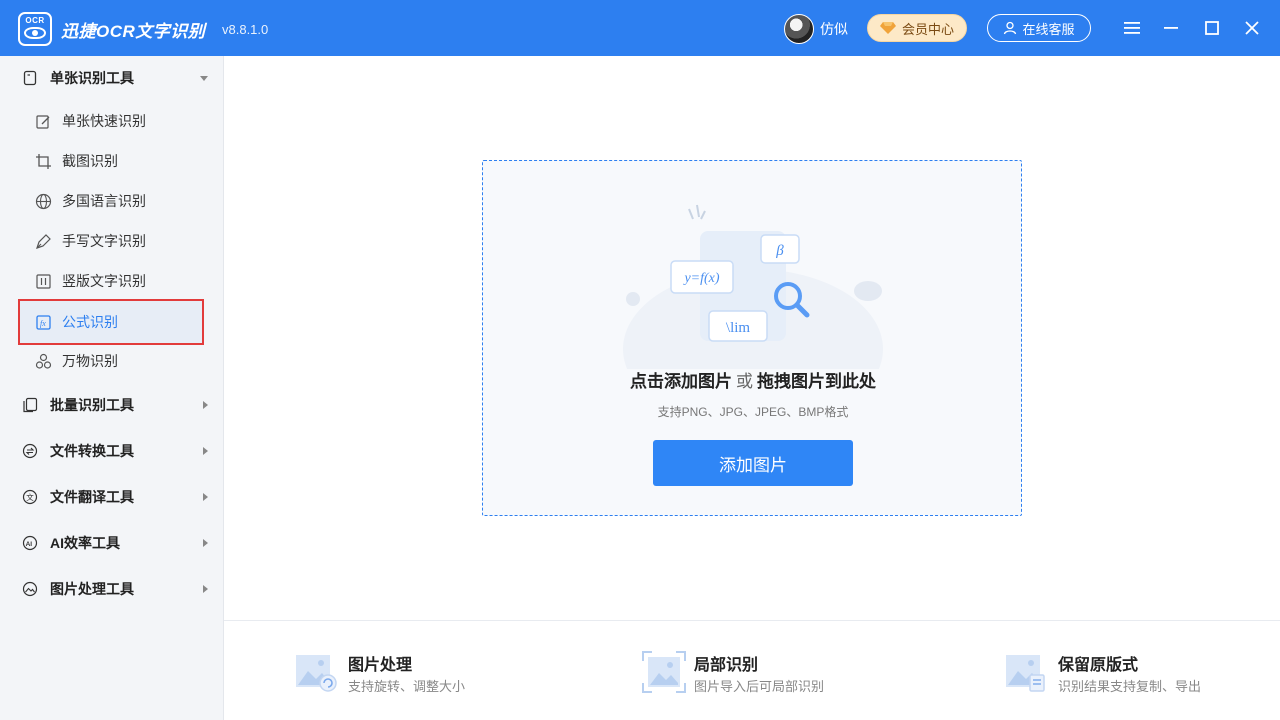 The height and width of the screenshot is (720, 1280). I want to click on feature-image-process: 图片处理 支持旋转、调整大小, so click(426, 670).